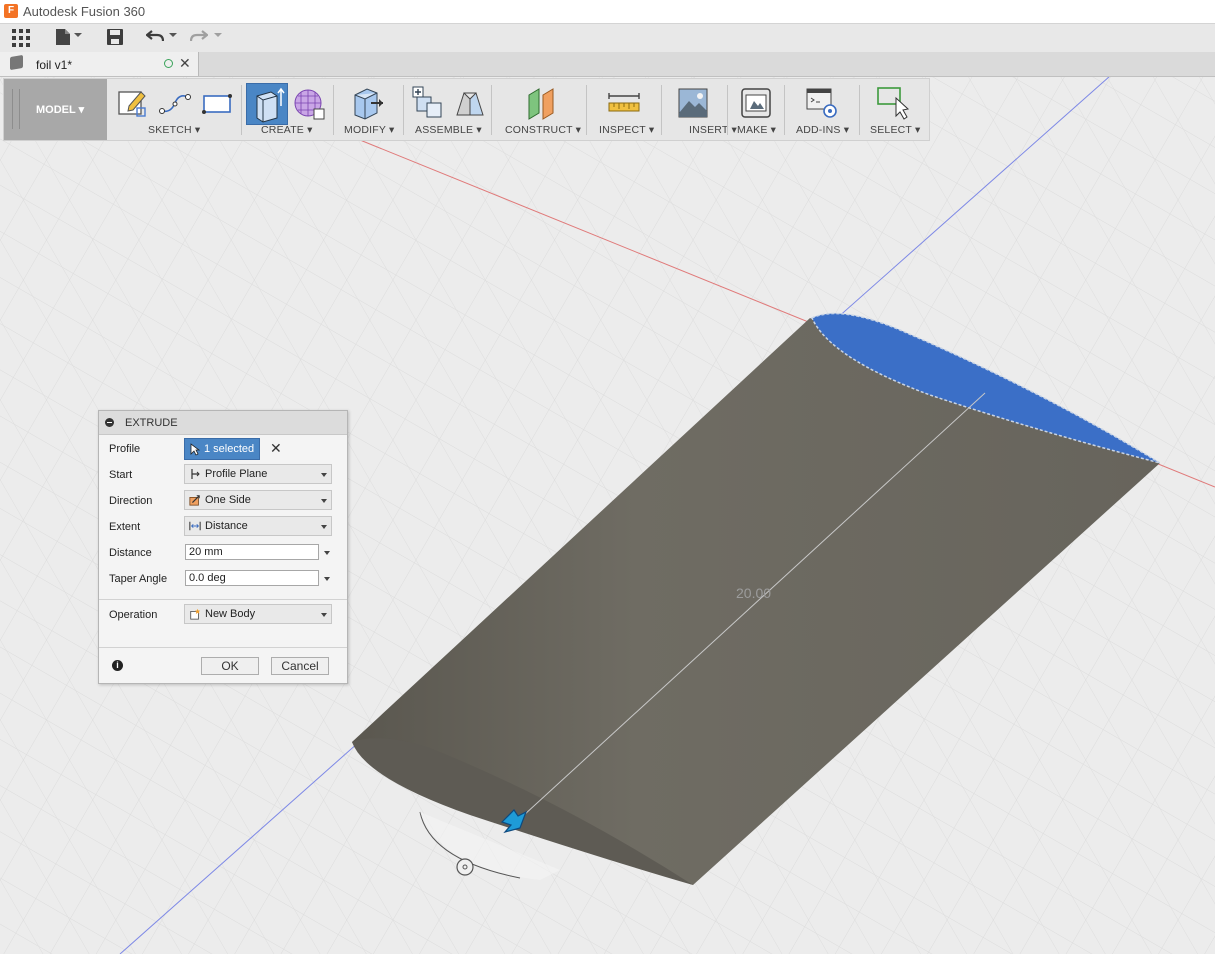 This screenshot has height=954, width=1215. What do you see at coordinates (195, 474) in the screenshot?
I see `profile-plane-icon` at bounding box center [195, 474].